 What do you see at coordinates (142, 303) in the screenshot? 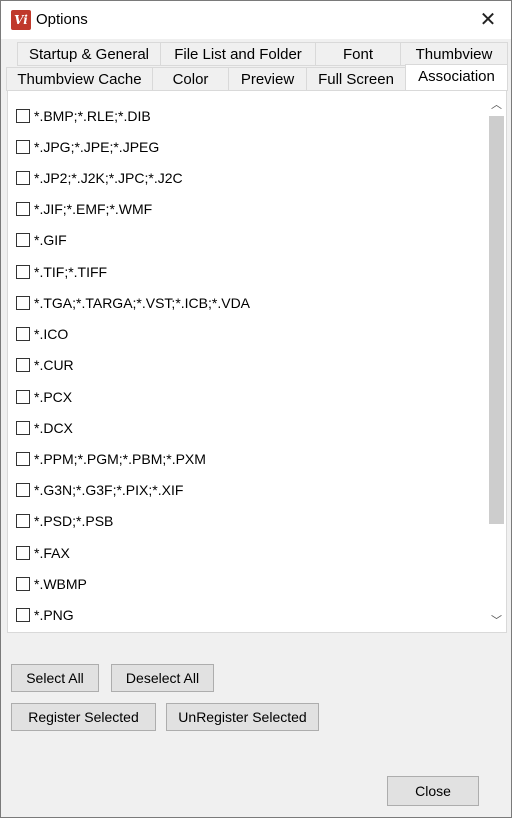
I see `file-type-label: *.TGA;*.TARGA;*.VST;*.ICB;*.VDA` at bounding box center [142, 303].